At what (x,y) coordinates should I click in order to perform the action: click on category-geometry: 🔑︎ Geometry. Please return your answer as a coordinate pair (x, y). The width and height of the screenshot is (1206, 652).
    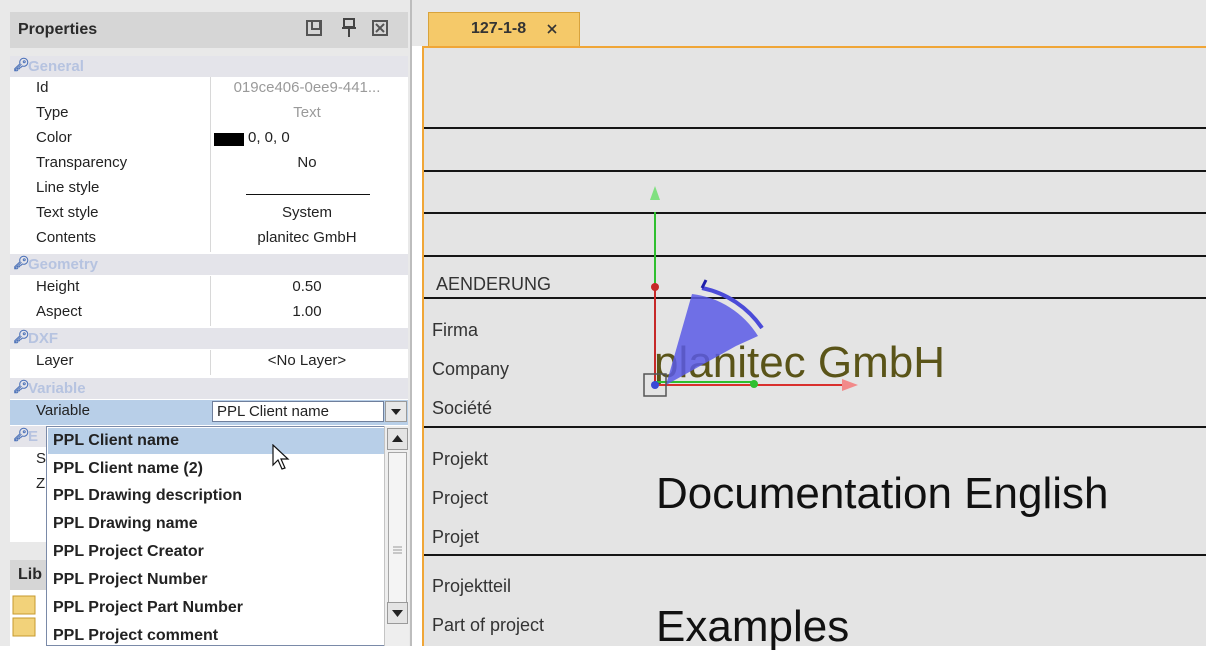
    Looking at the image, I should click on (209, 264).